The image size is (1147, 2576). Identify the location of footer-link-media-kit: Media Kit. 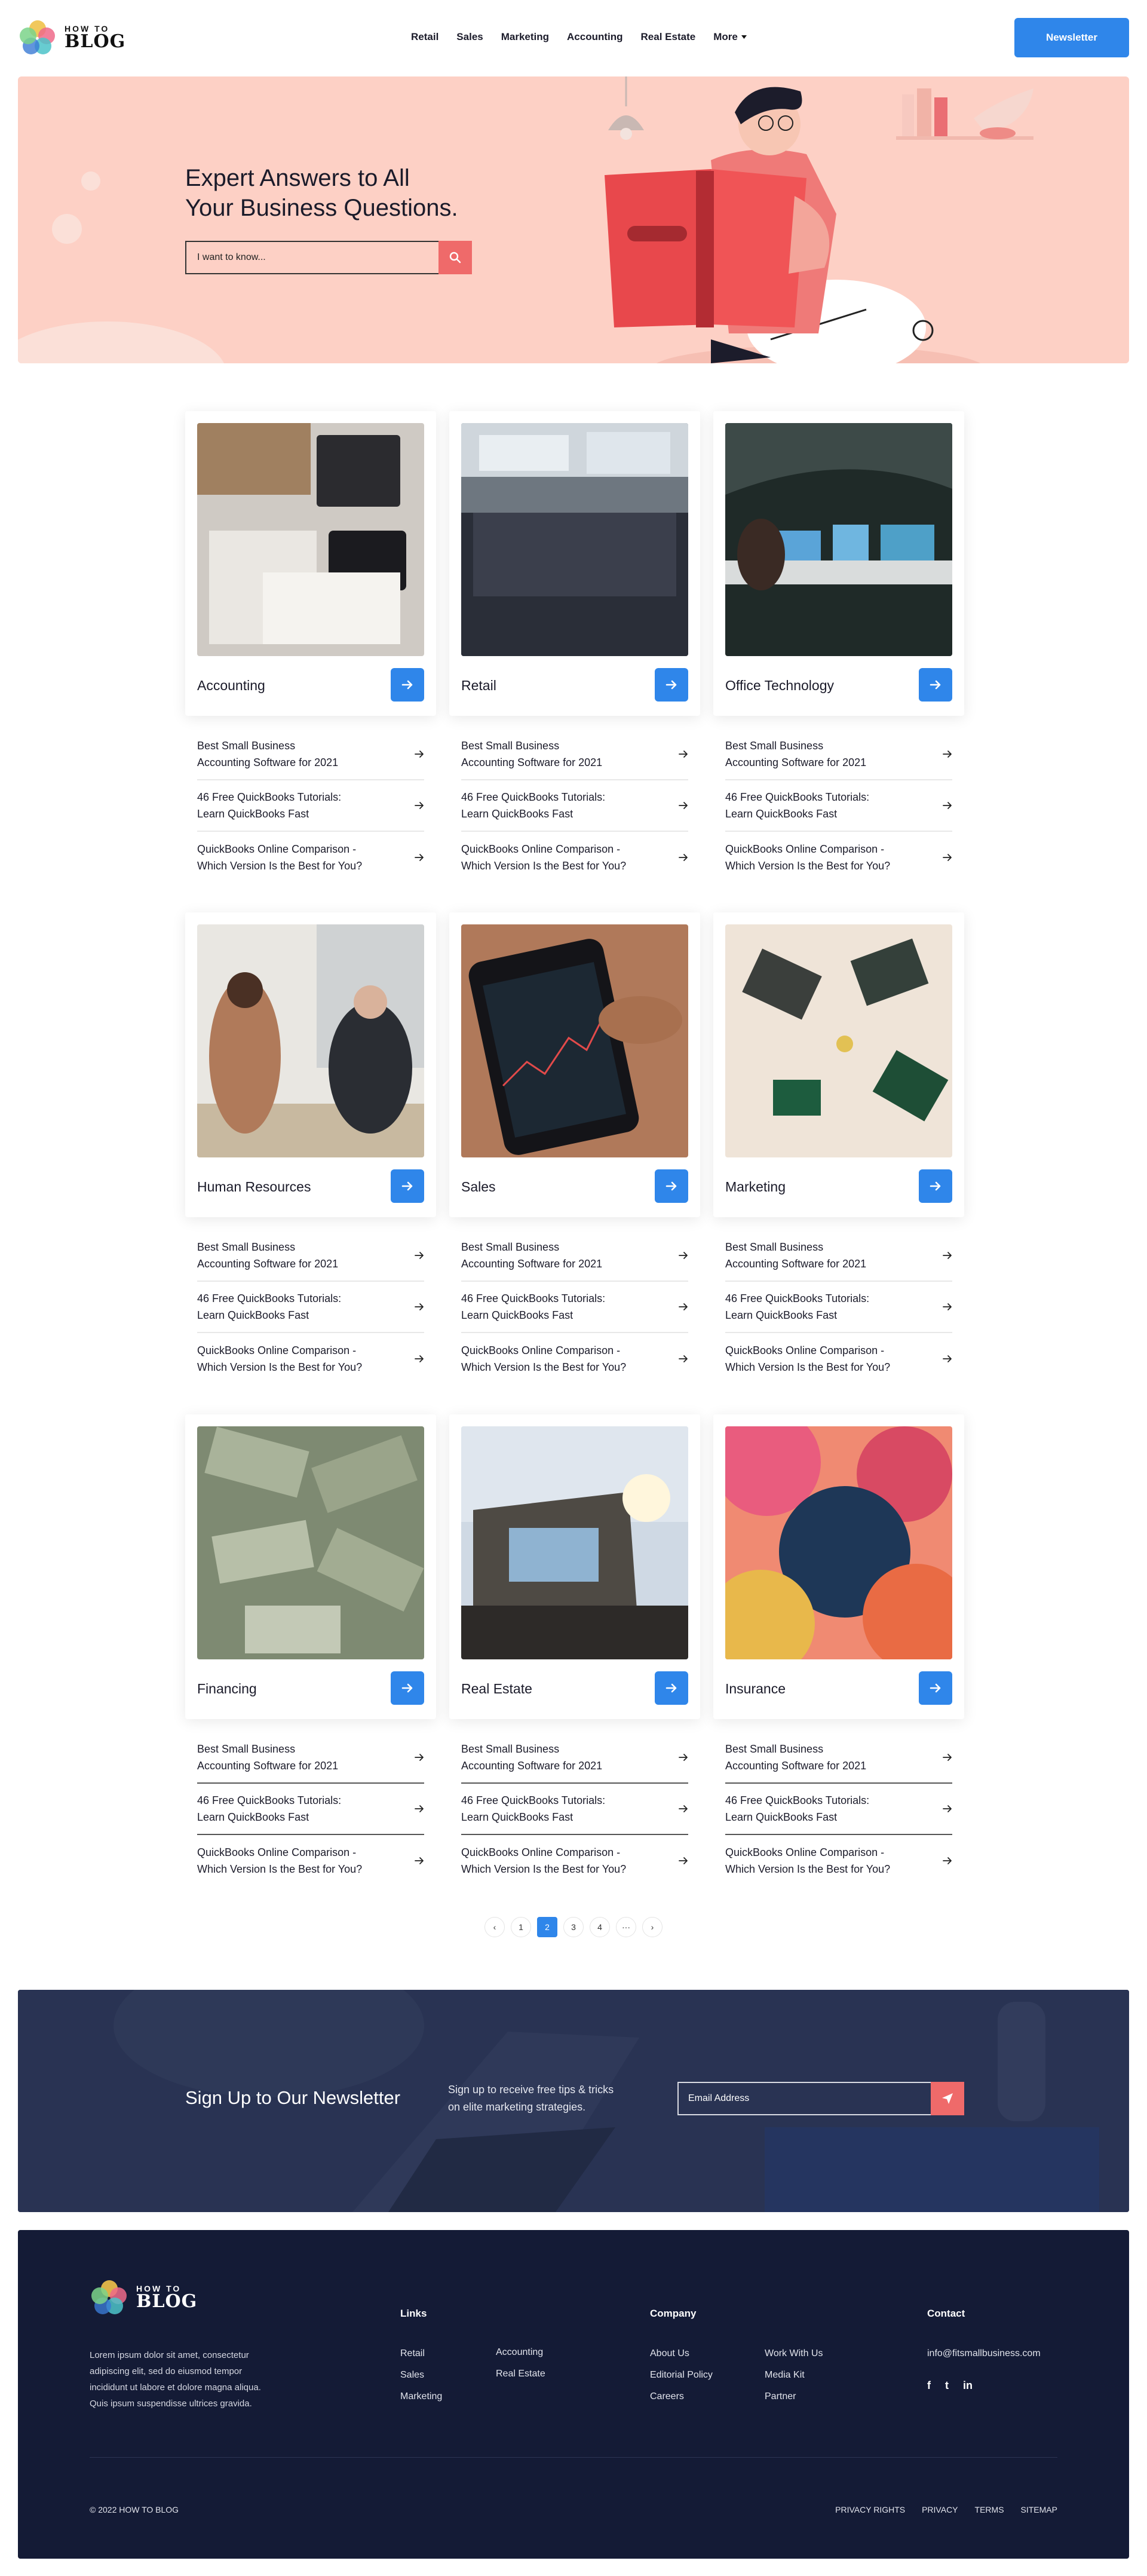
(794, 2375).